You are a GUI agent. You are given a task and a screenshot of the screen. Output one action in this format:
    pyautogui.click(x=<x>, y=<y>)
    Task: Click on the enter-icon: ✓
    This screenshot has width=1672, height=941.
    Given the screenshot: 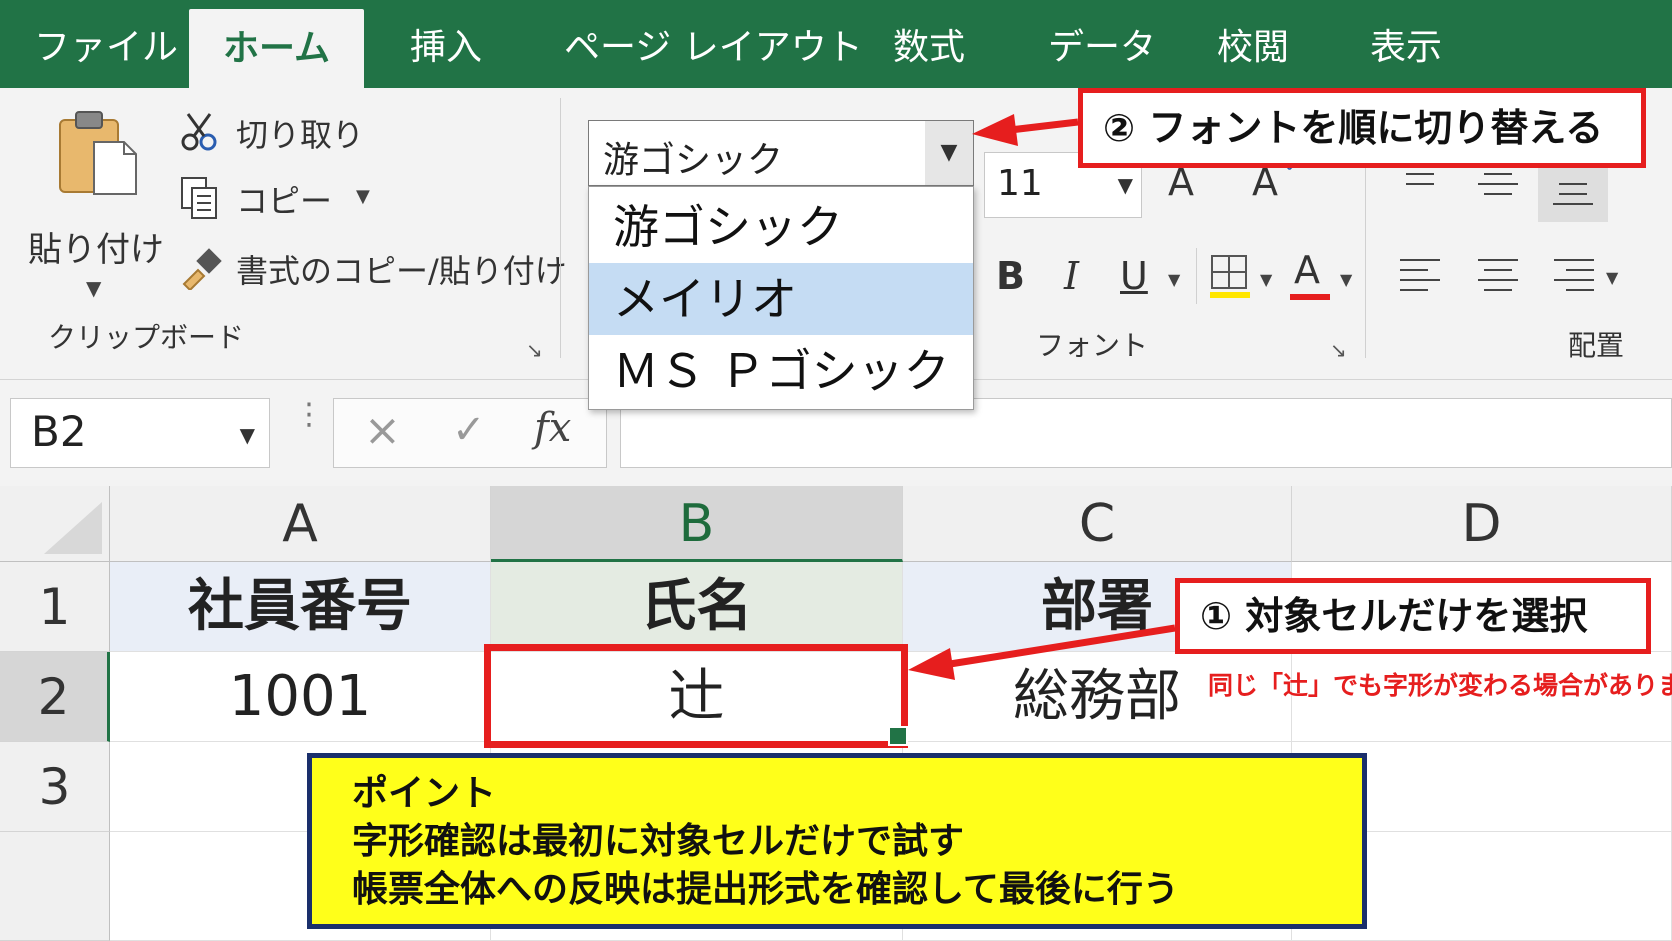 What is the action you would take?
    pyautogui.click(x=469, y=430)
    